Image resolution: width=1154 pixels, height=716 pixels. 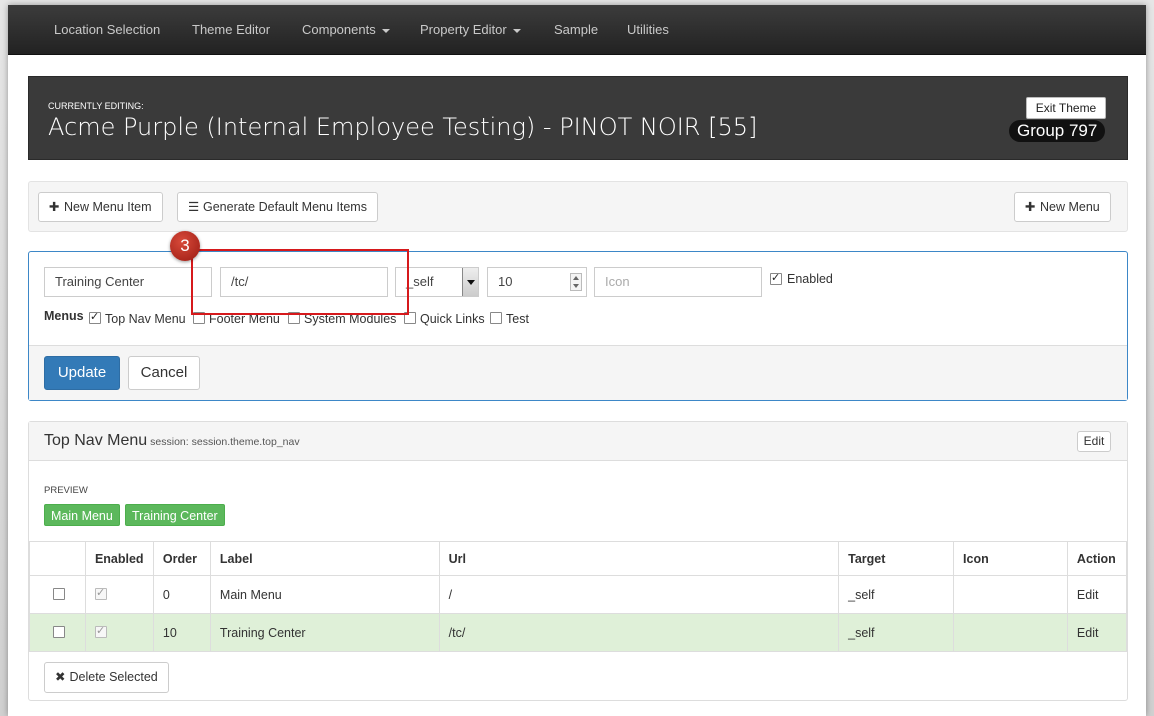 What do you see at coordinates (1057, 131) in the screenshot?
I see `group-badge: Group 797` at bounding box center [1057, 131].